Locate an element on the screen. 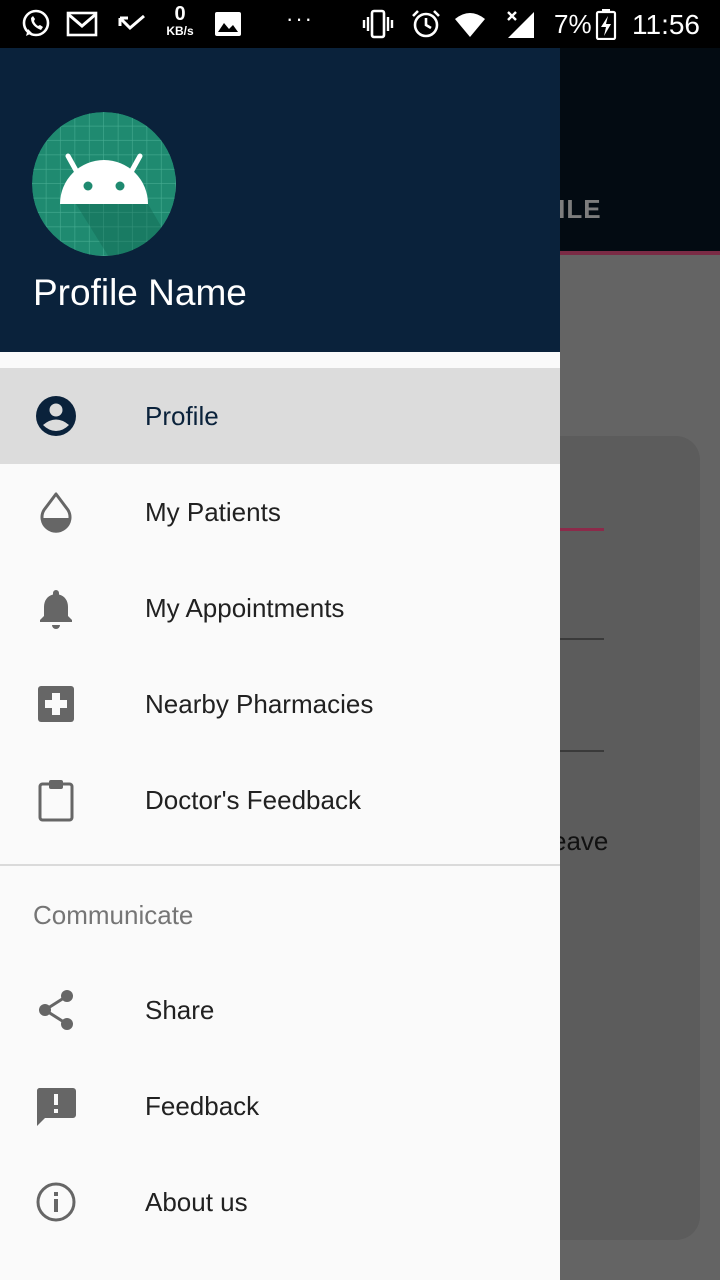 The width and height of the screenshot is (720, 1280). menu-item-about-us: About us is located at coordinates (280, 1202).